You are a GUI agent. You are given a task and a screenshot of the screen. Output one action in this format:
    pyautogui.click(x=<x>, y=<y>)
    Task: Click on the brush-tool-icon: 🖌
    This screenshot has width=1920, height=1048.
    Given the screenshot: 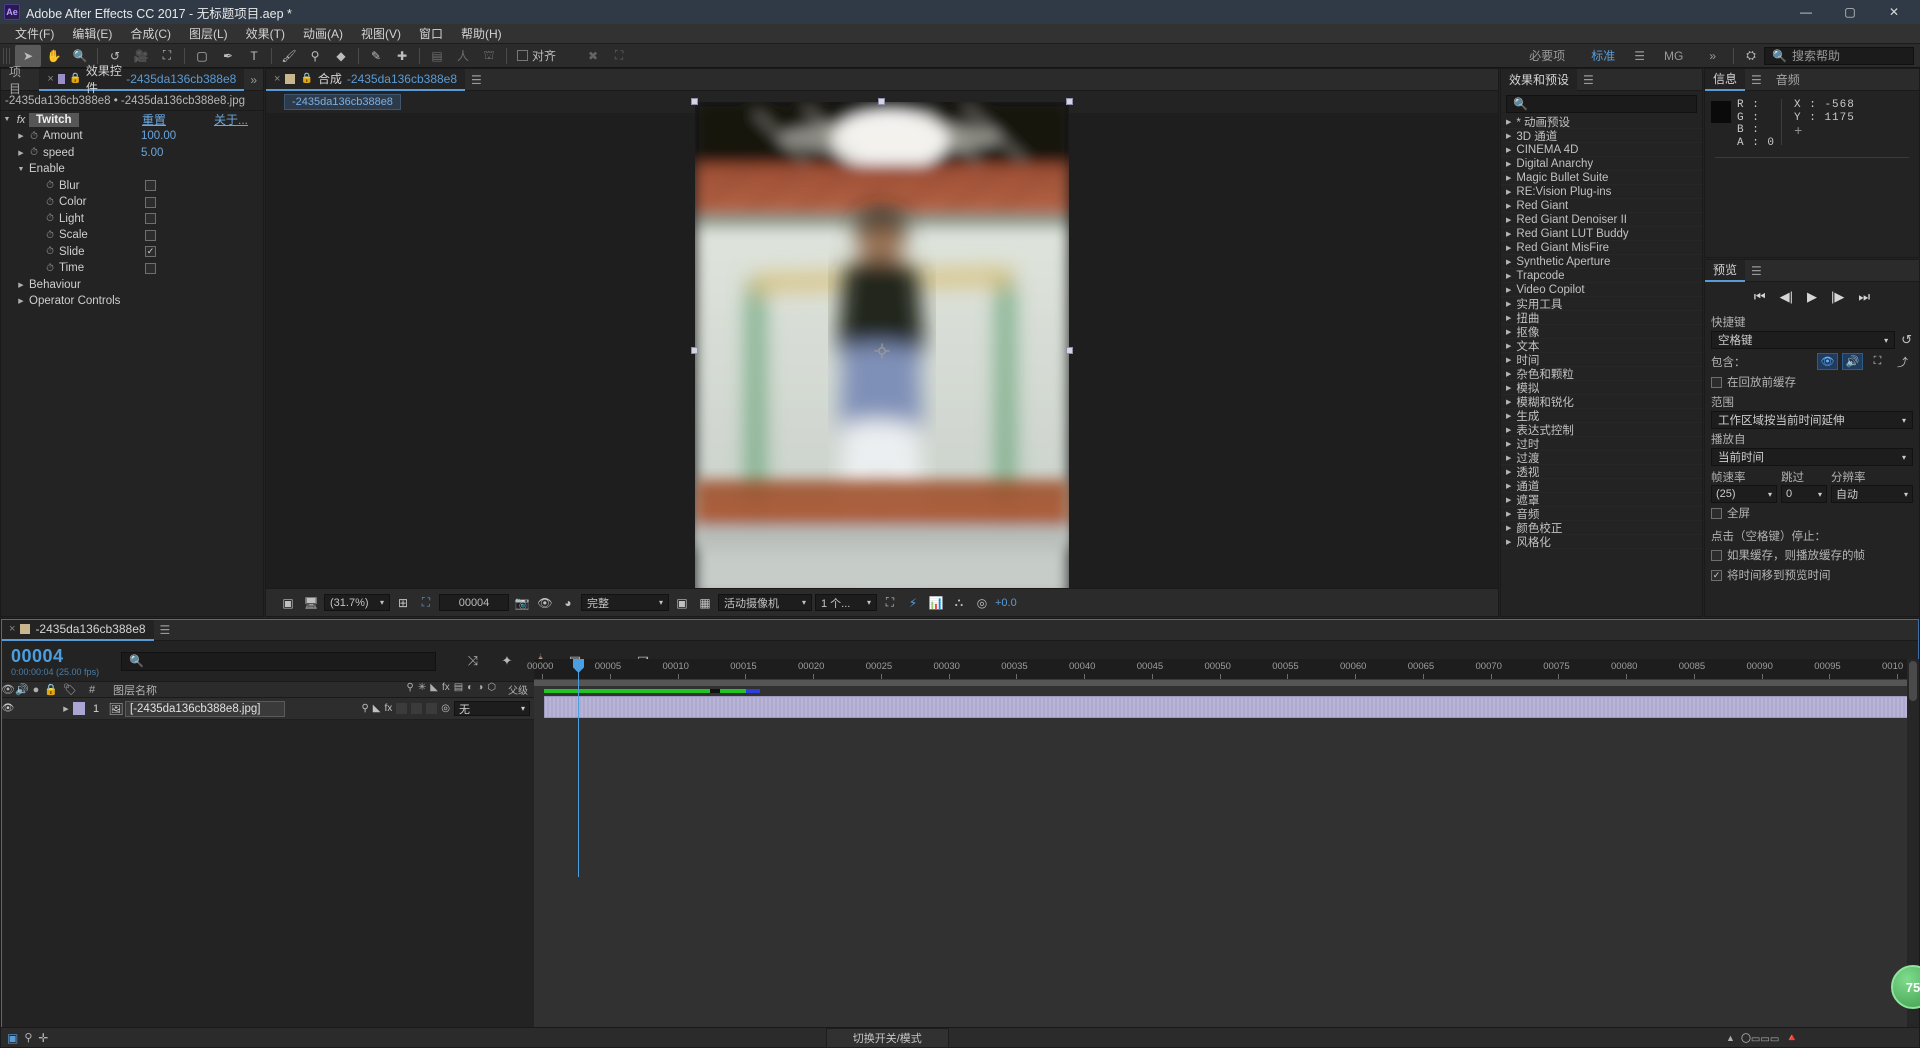 What is the action you would take?
    pyautogui.click(x=289, y=56)
    